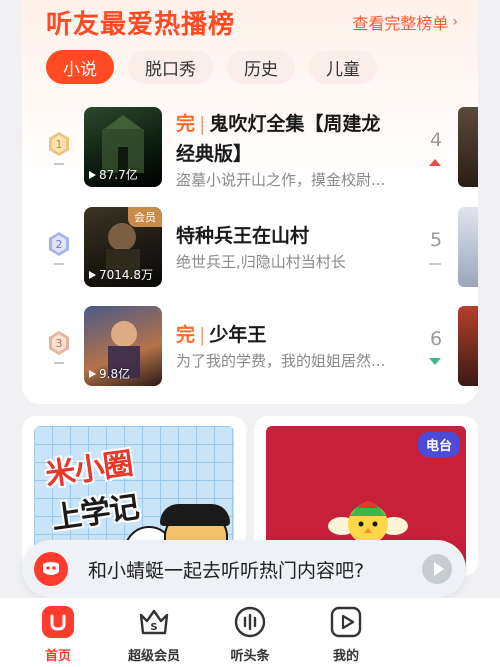 This screenshot has width=500, height=667. What do you see at coordinates (170, 67) in the screenshot?
I see `tab-talk-show: 脱口秀` at bounding box center [170, 67].